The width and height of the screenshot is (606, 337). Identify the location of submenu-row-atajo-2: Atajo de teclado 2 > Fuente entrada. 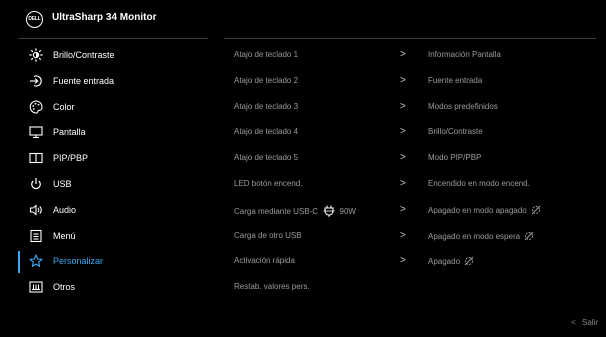
(420, 82).